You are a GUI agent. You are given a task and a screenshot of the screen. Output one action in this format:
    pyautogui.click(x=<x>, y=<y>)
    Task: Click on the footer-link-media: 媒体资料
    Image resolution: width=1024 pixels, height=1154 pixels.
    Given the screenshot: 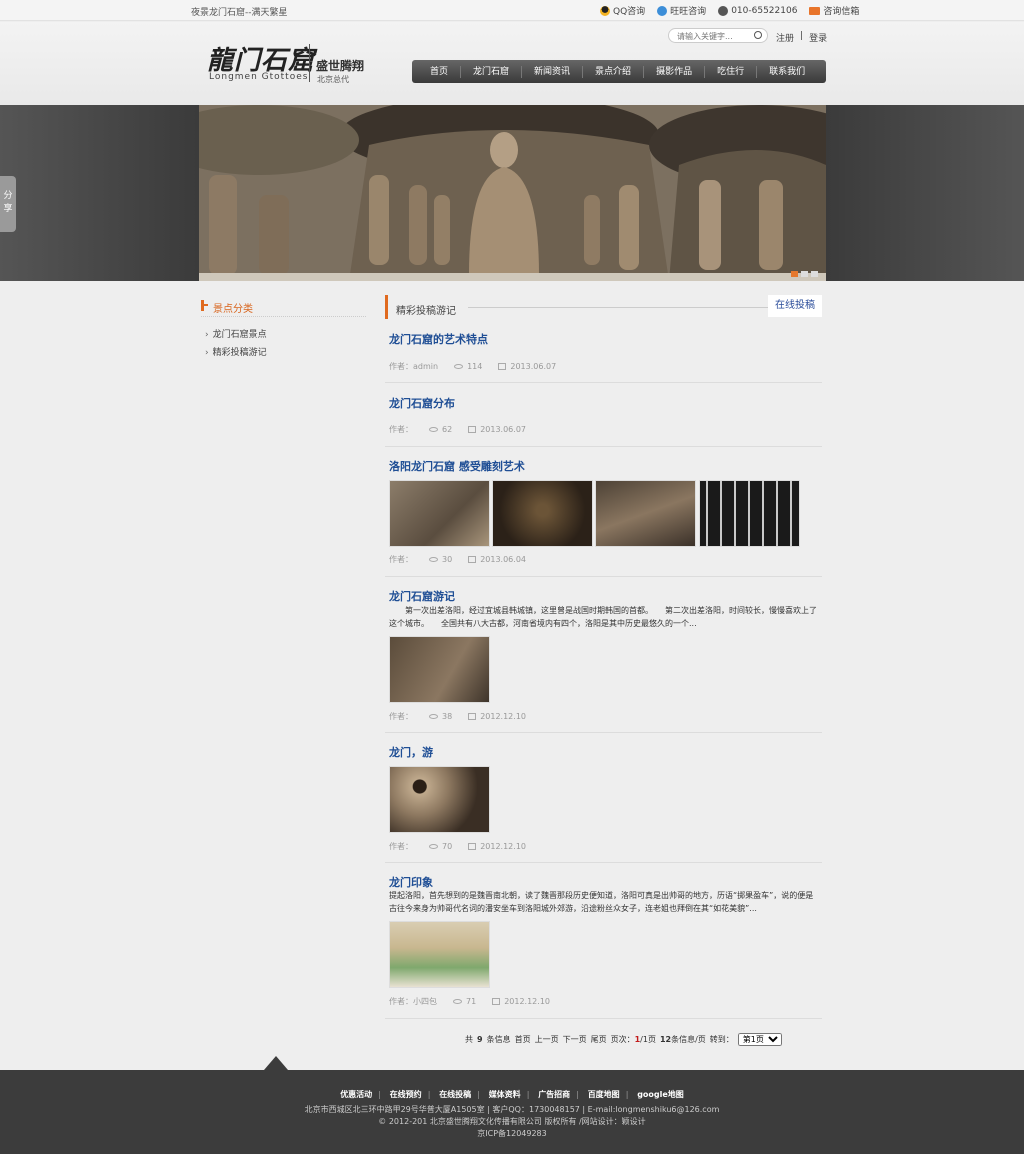 What is the action you would take?
    pyautogui.click(x=505, y=1094)
    